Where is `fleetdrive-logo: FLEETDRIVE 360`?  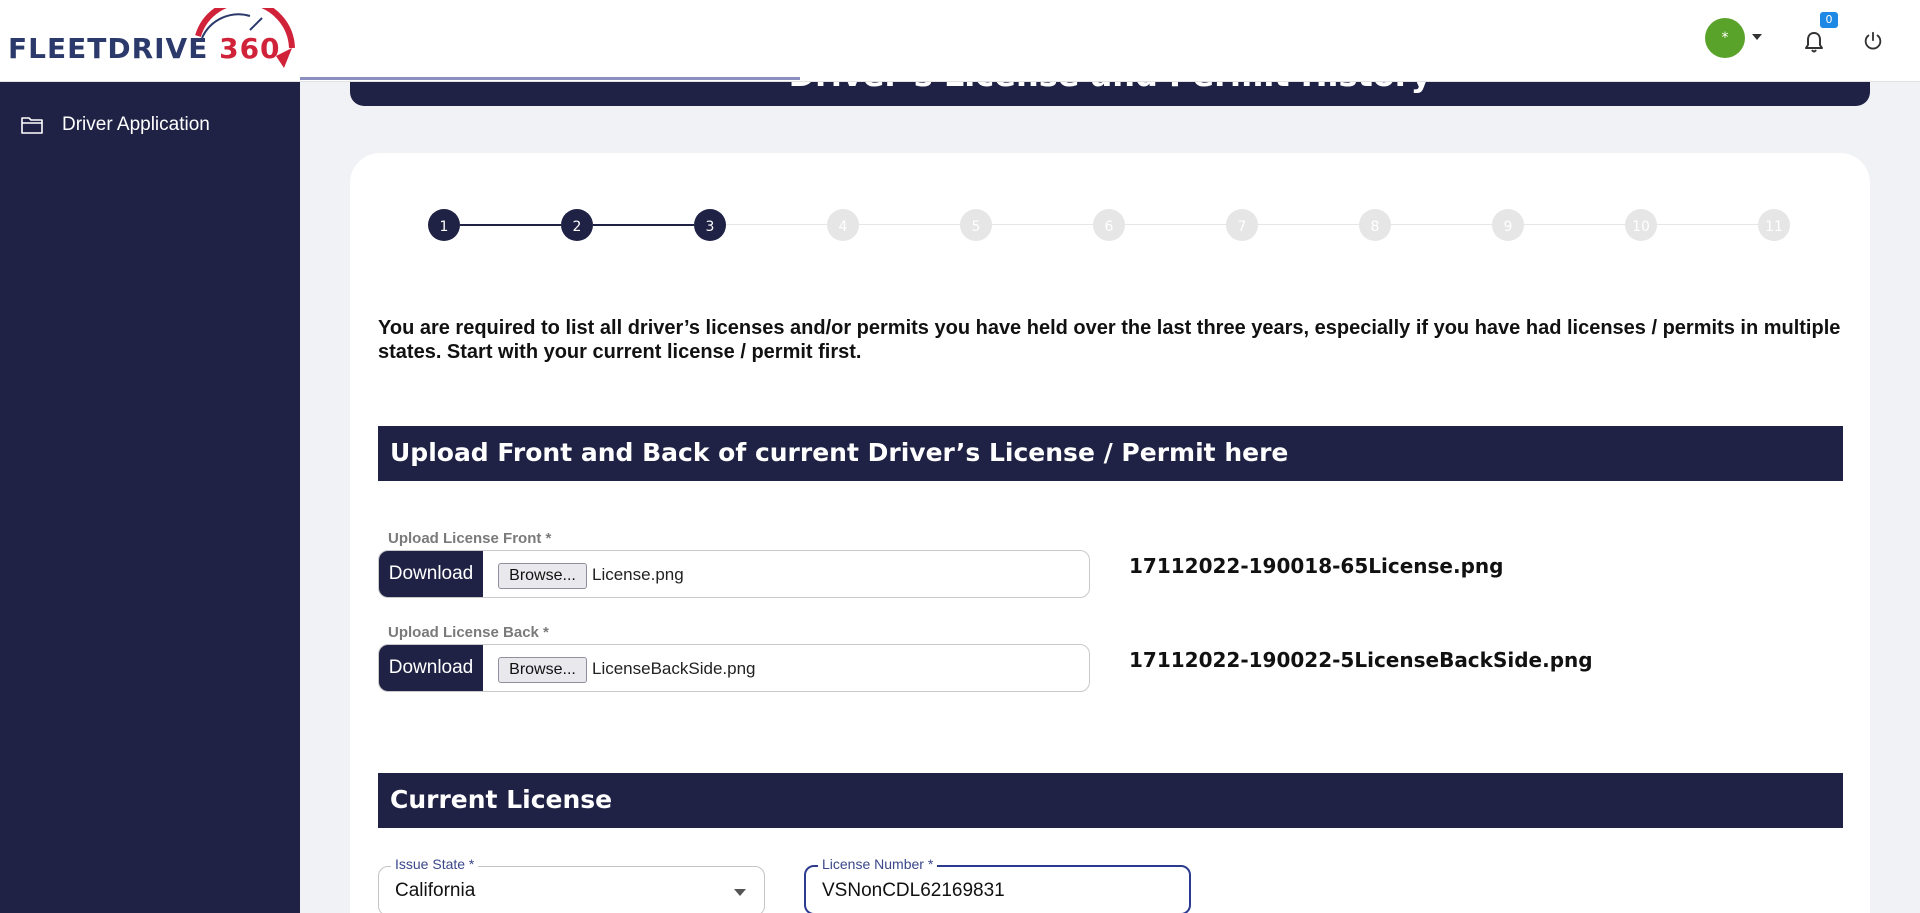 fleetdrive-logo: FLEETDRIVE 360 is located at coordinates (154, 39).